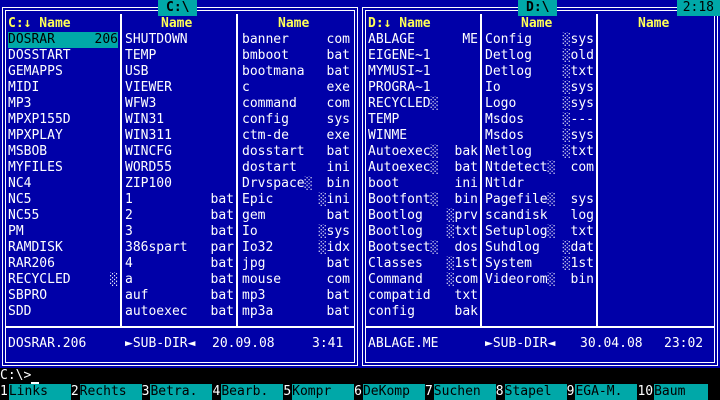 The width and height of the screenshot is (720, 400). What do you see at coordinates (179, 312) in the screenshot?
I see `file-entry: autoexec bat` at bounding box center [179, 312].